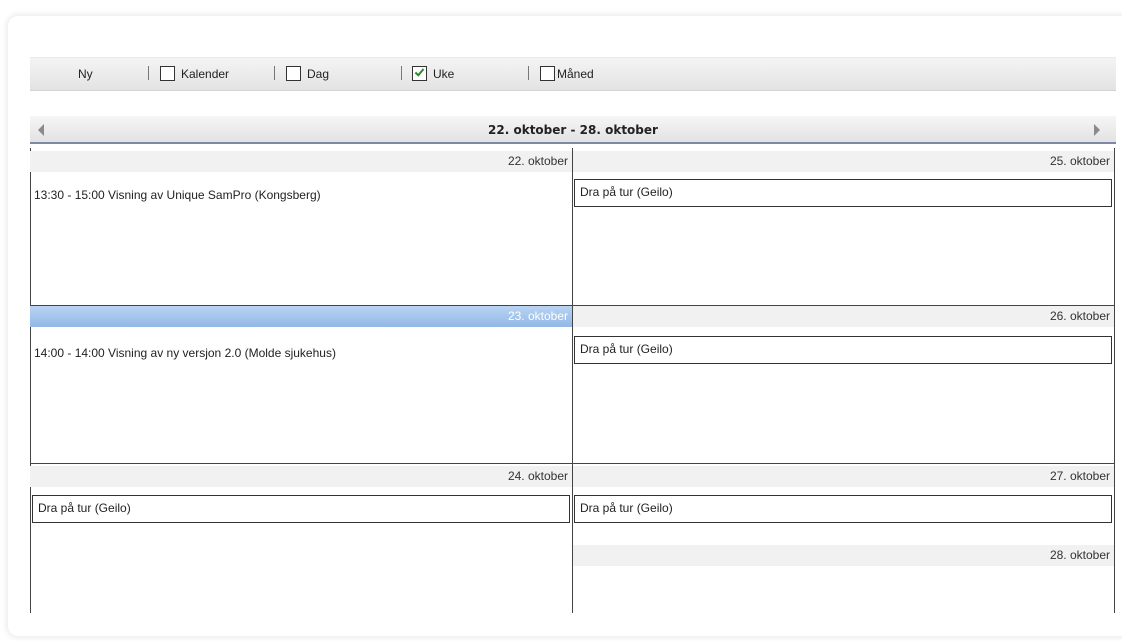  Describe the element at coordinates (167, 73) in the screenshot. I see `kalender-checkbox` at that location.